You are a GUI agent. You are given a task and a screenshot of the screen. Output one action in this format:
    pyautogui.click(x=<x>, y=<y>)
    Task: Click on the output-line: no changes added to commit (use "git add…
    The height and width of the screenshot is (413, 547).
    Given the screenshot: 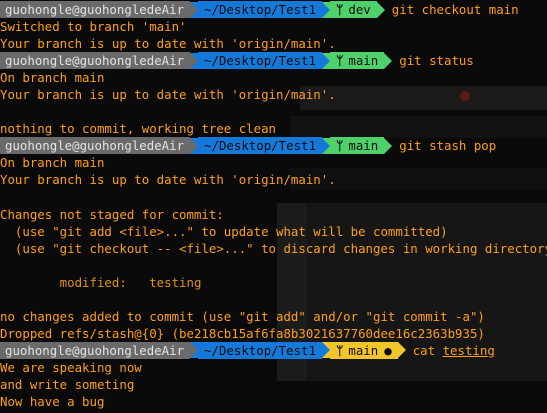 What is the action you would take?
    pyautogui.click(x=242, y=316)
    